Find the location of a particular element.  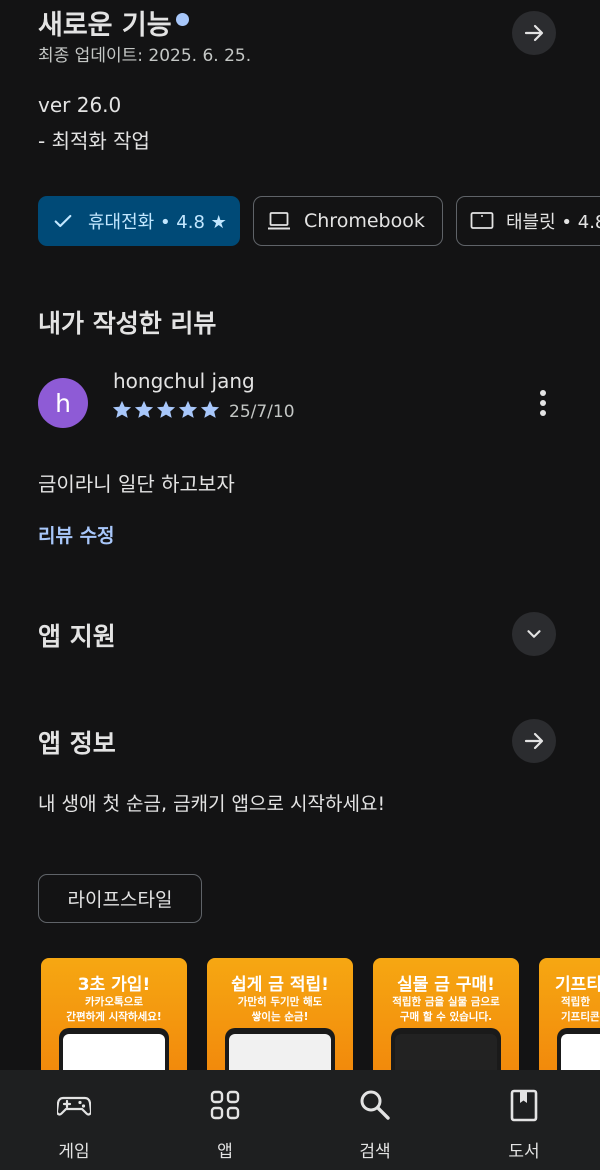

app-support-expand-button is located at coordinates (534, 634).